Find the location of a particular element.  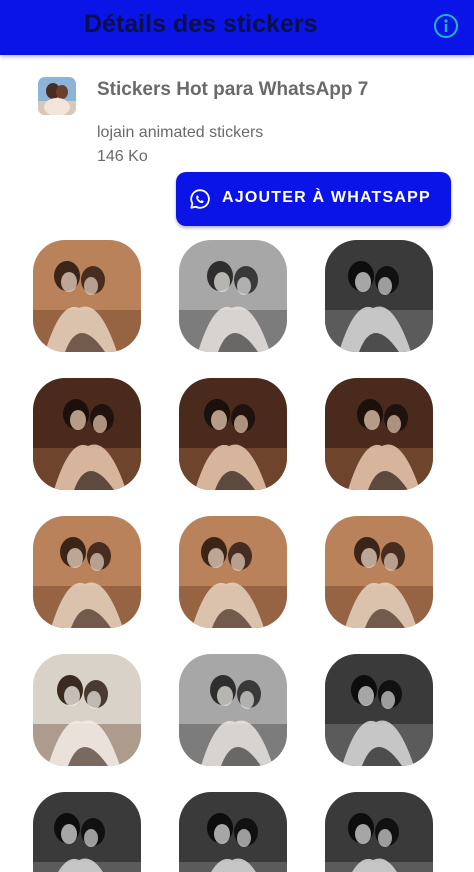

page-title: Détails des stickers is located at coordinates (201, 24).